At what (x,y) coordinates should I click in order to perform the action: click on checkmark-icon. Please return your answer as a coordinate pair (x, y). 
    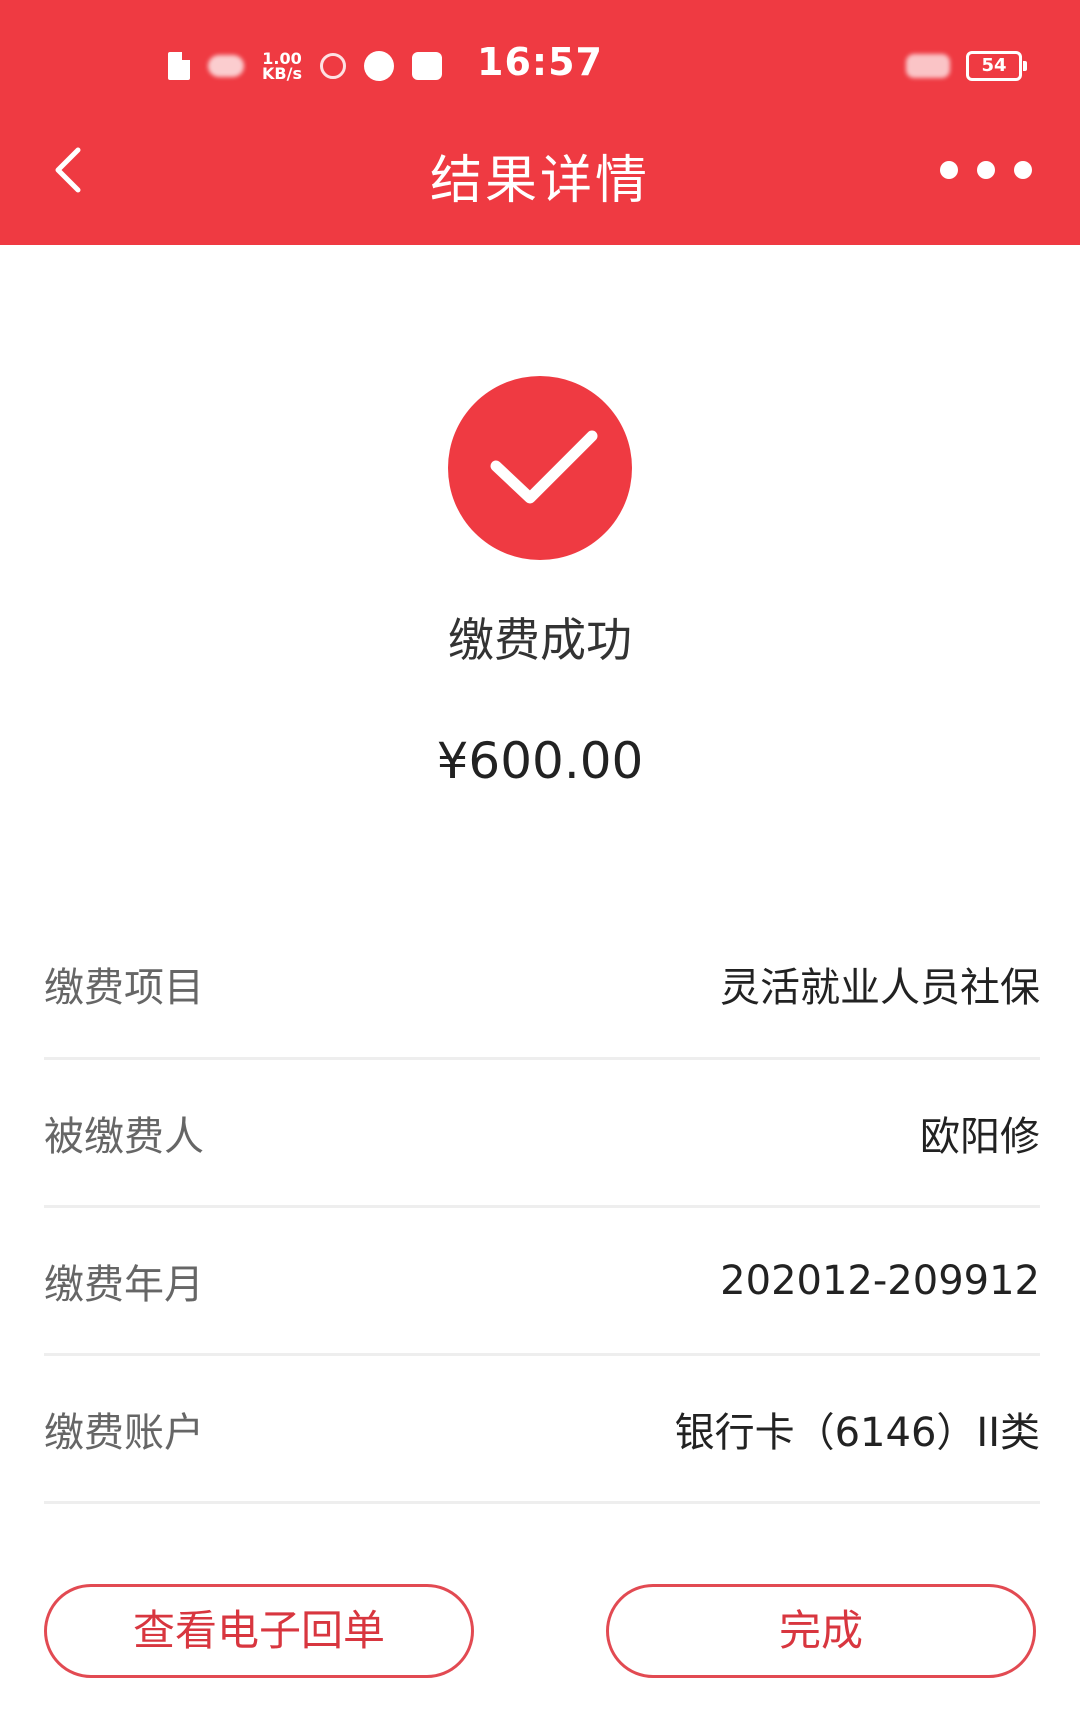
    Looking at the image, I should click on (544, 467).